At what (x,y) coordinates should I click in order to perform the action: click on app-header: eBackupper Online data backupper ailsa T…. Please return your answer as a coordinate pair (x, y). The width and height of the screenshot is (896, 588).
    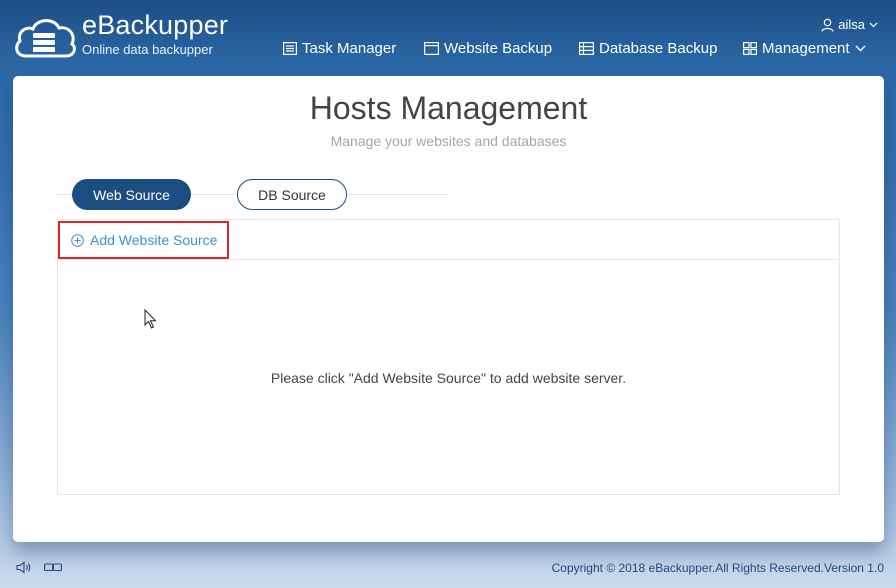
    Looking at the image, I should click on (448, 38).